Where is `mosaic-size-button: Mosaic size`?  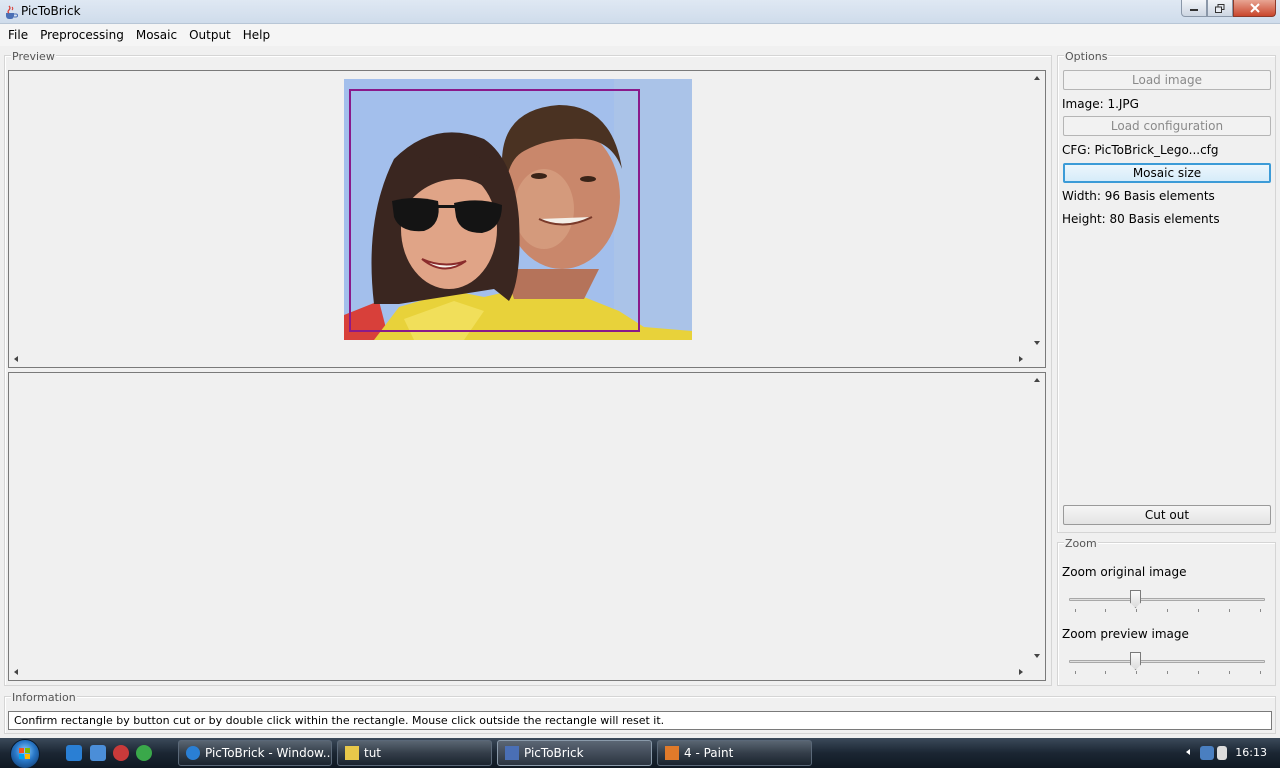 mosaic-size-button: Mosaic size is located at coordinates (1167, 173).